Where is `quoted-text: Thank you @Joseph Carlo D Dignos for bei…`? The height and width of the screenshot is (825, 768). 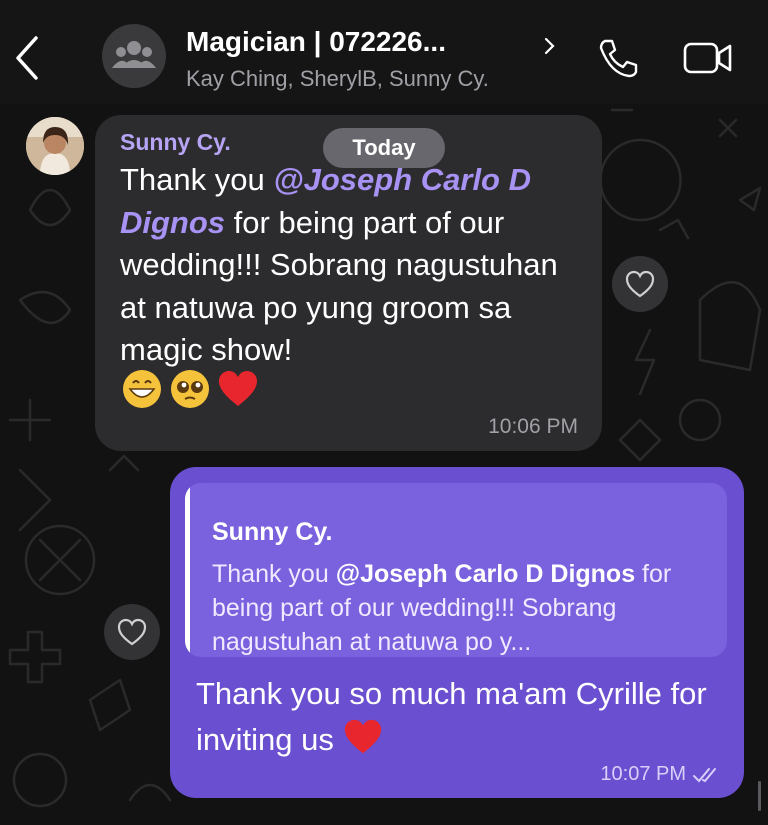 quoted-text: Thank you @Joseph Carlo D Dignos for bei… is located at coordinates (442, 608).